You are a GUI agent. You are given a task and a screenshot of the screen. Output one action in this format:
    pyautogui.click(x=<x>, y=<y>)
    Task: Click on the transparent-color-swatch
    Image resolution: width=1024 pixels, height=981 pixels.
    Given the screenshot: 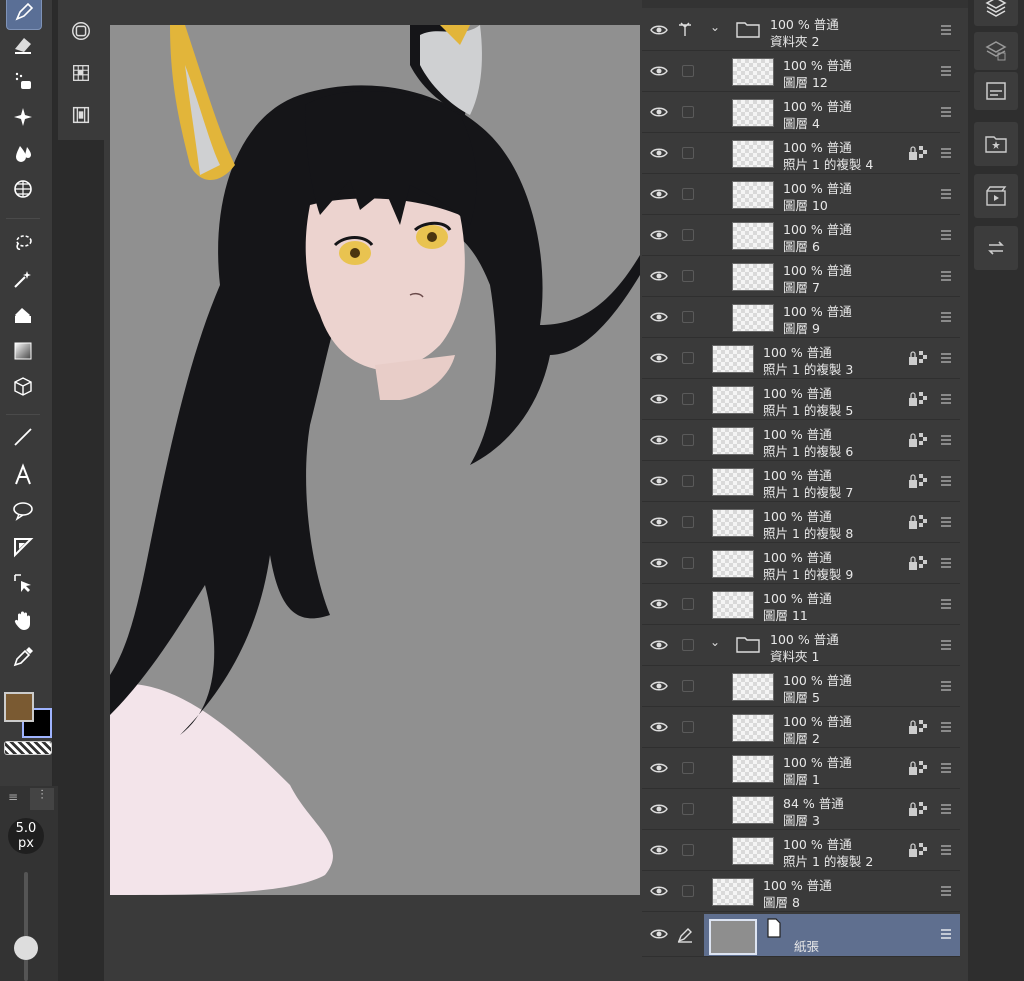 What is the action you would take?
    pyautogui.click(x=28, y=748)
    